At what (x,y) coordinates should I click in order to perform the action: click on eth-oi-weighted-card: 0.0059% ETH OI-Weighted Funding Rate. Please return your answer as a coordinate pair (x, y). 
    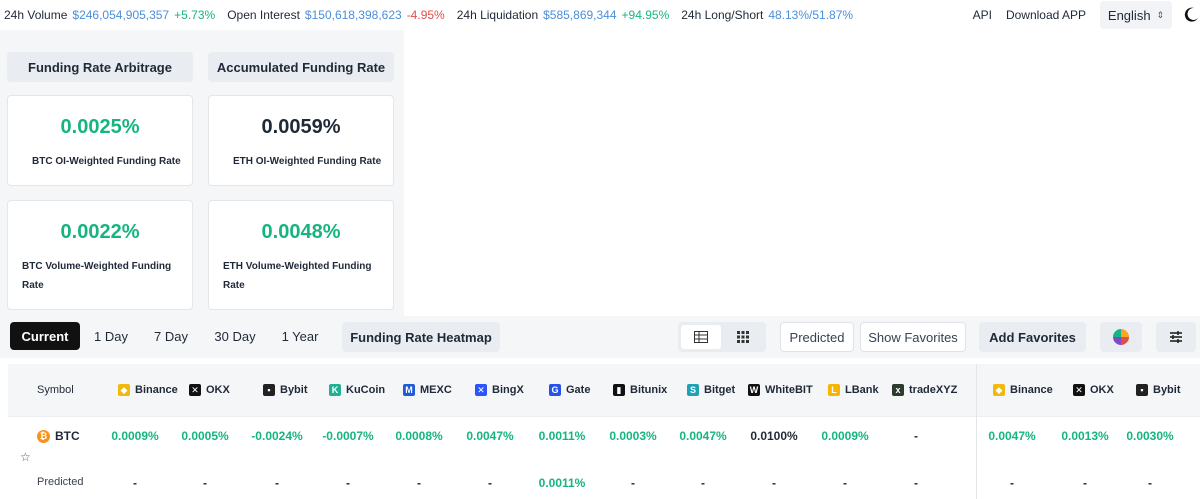
    Looking at the image, I should click on (301, 140).